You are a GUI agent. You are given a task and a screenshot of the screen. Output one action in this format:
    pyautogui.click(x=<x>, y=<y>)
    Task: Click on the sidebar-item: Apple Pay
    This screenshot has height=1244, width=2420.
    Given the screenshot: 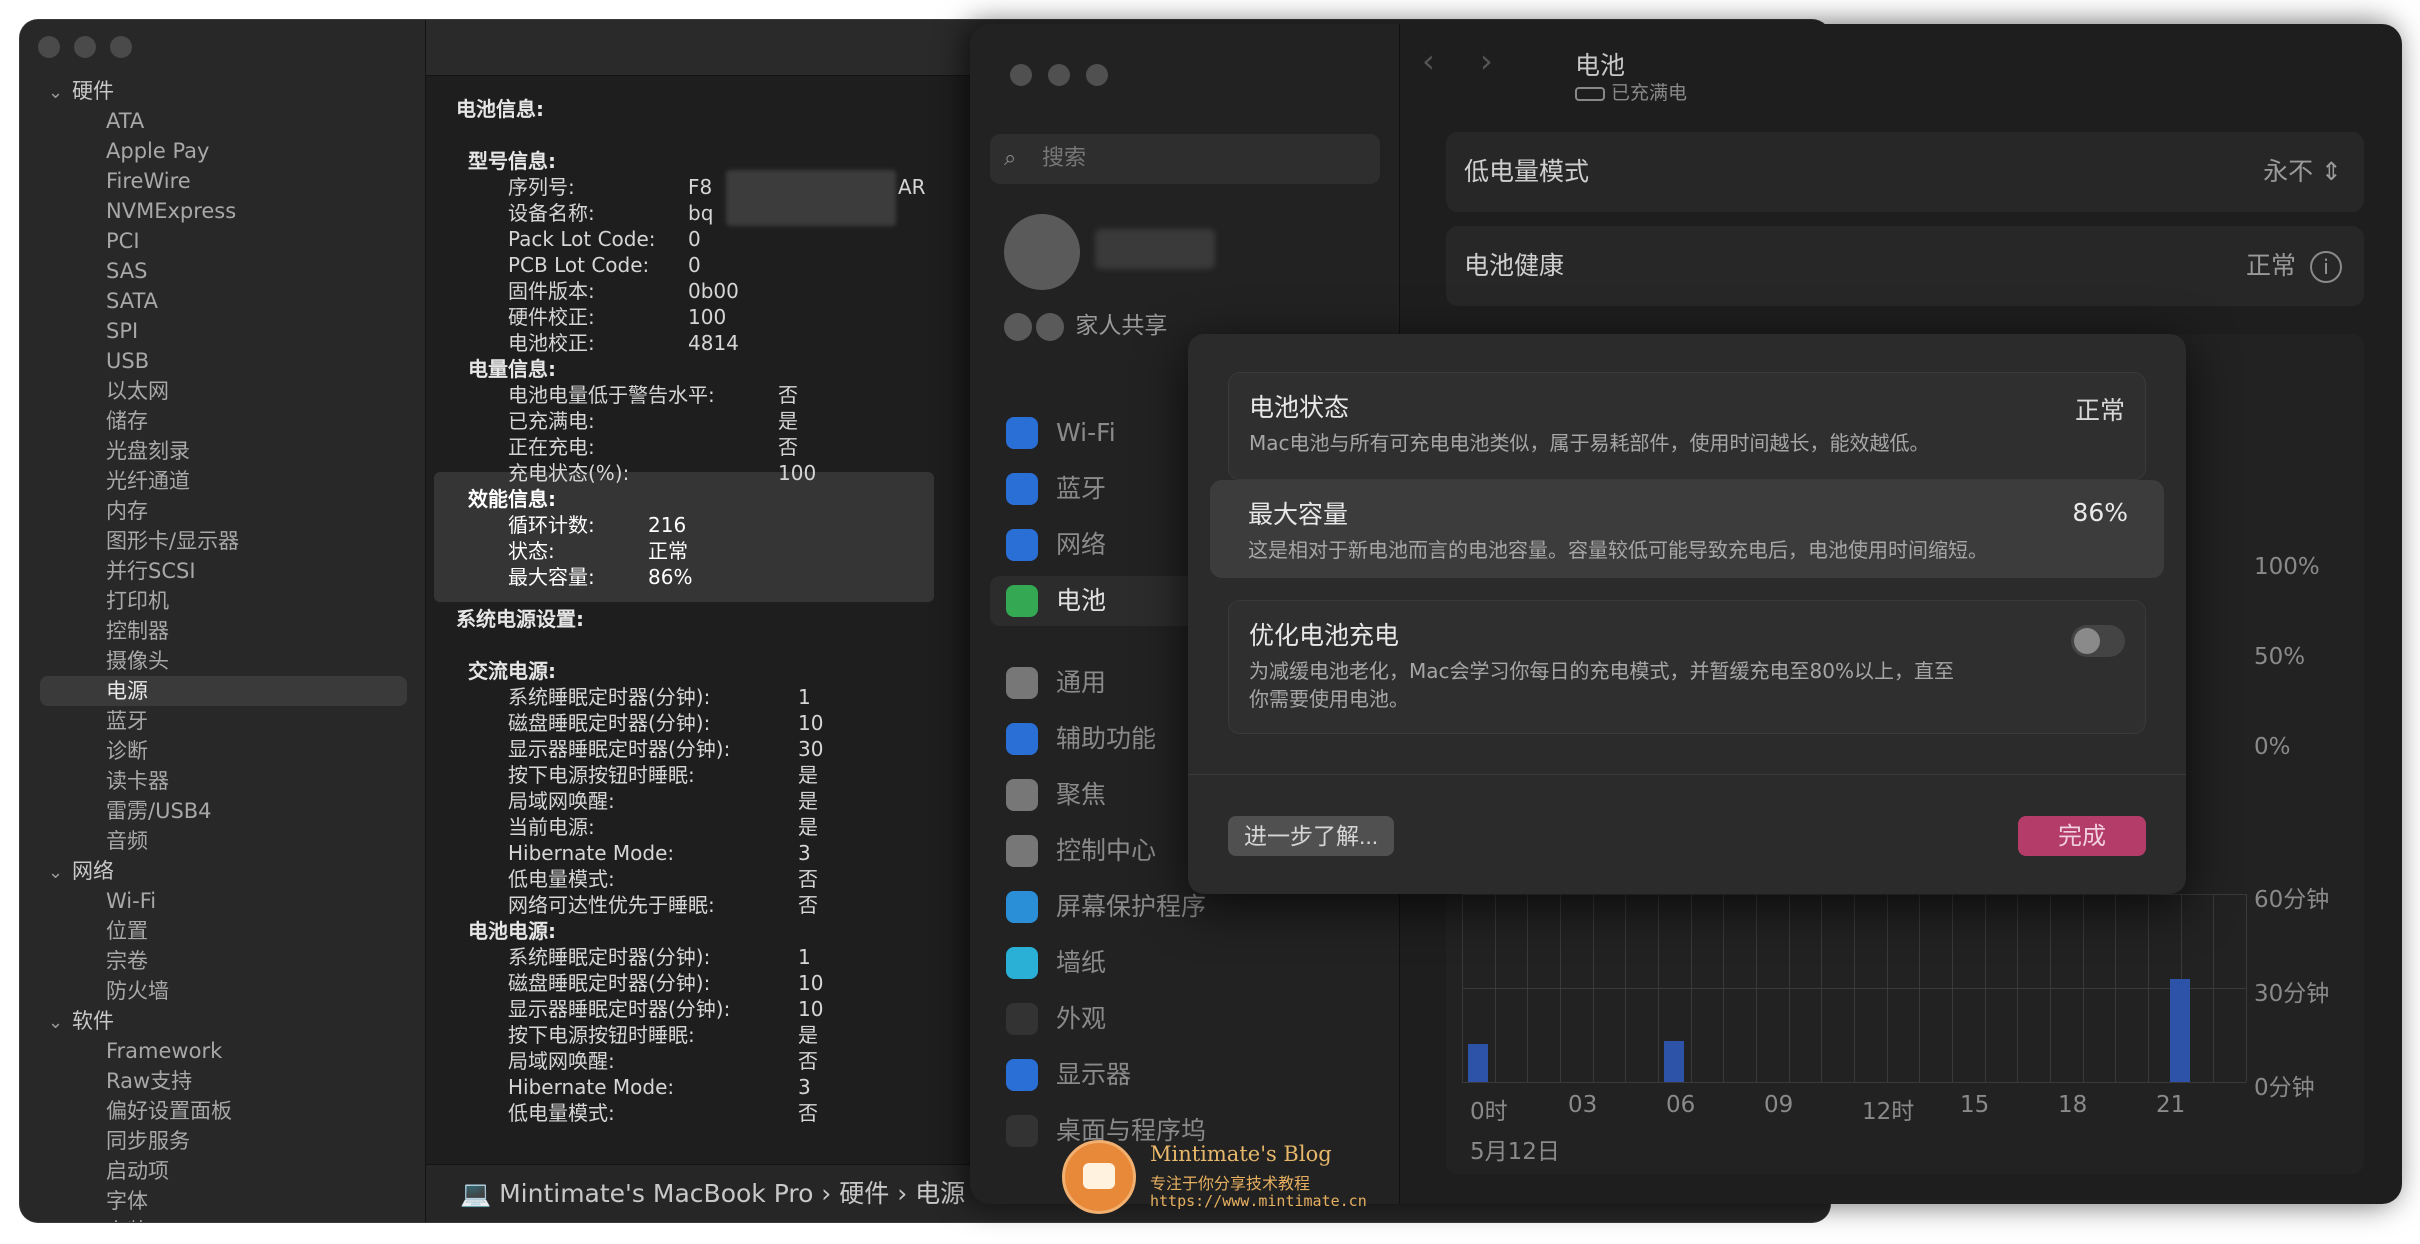 What is the action you would take?
    pyautogui.click(x=222, y=151)
    